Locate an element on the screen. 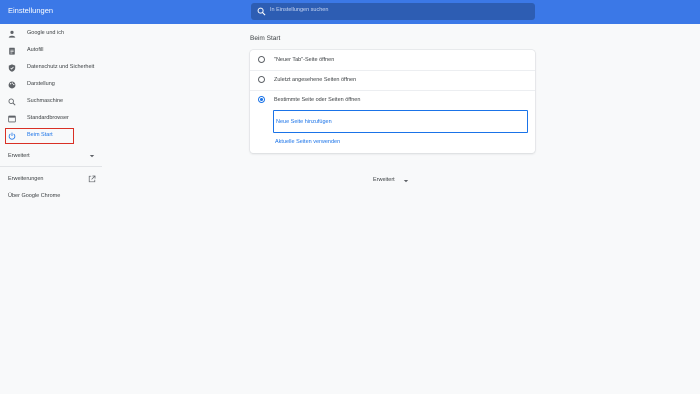 The width and height of the screenshot is (700, 394). highlight-box is located at coordinates (39, 136).